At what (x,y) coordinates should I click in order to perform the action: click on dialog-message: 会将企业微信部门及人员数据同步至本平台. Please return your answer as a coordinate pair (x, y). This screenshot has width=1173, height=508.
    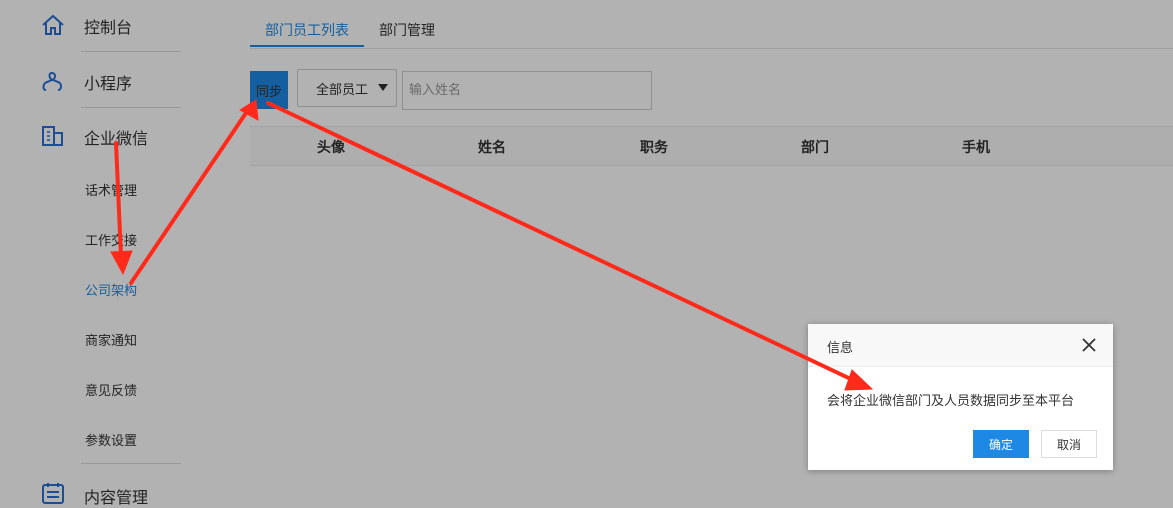
    Looking at the image, I should click on (951, 401).